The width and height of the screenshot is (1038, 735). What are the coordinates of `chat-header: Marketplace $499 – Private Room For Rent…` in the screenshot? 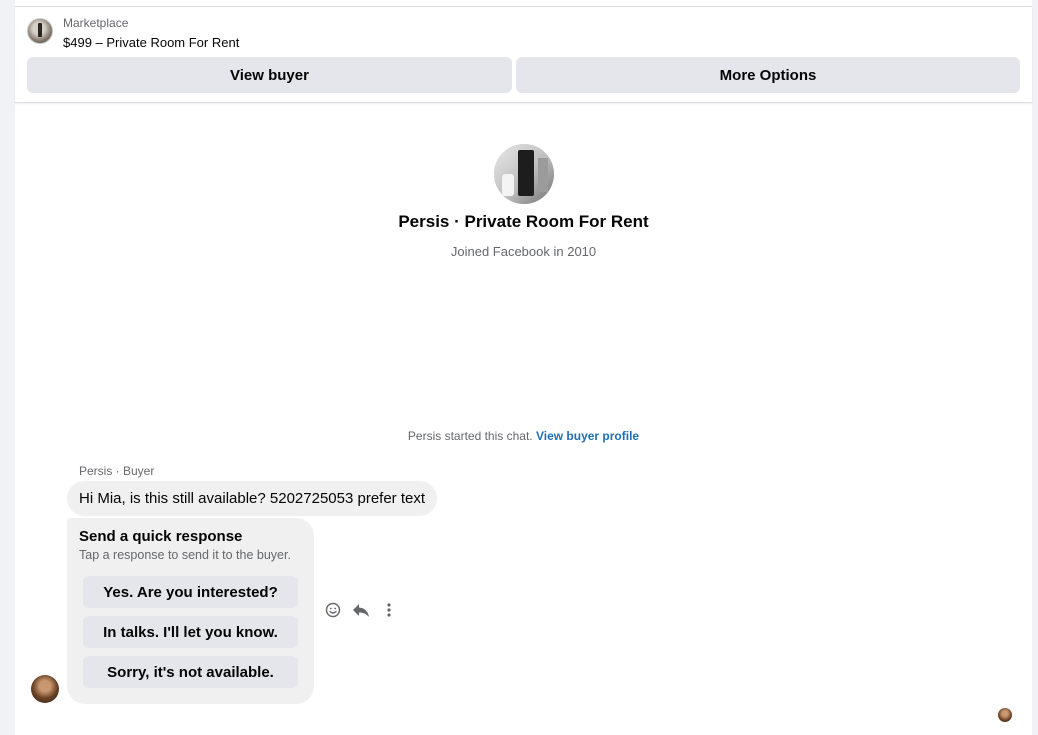 It's located at (523, 55).